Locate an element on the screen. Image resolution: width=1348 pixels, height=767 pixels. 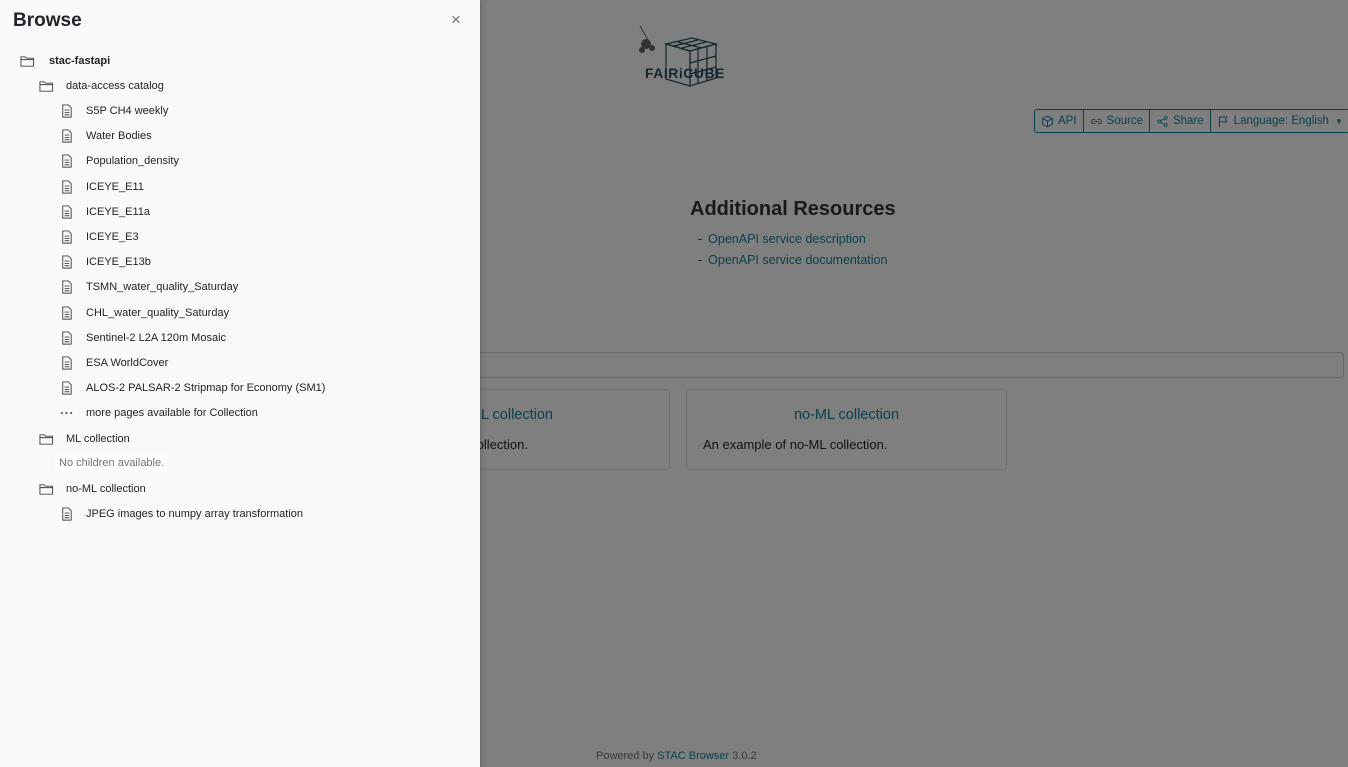
tree-node-catalog: data-access catalog is located at coordinates (101, 86).